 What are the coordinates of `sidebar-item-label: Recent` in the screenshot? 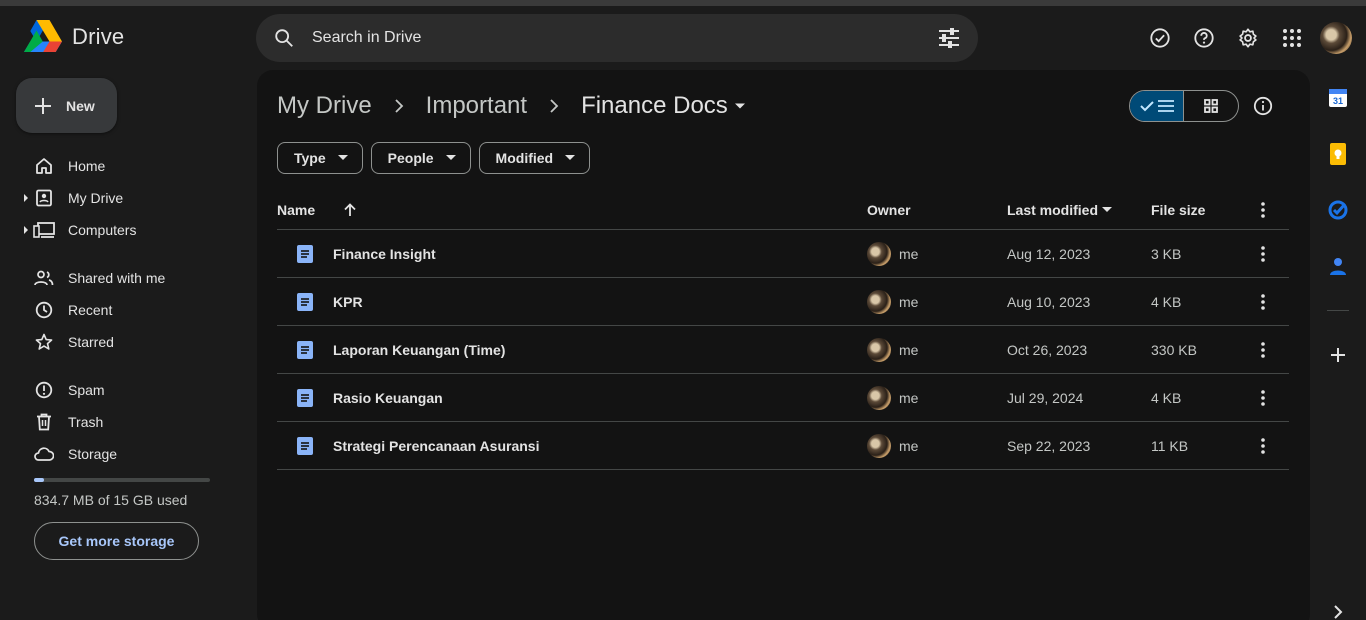 It's located at (90, 310).